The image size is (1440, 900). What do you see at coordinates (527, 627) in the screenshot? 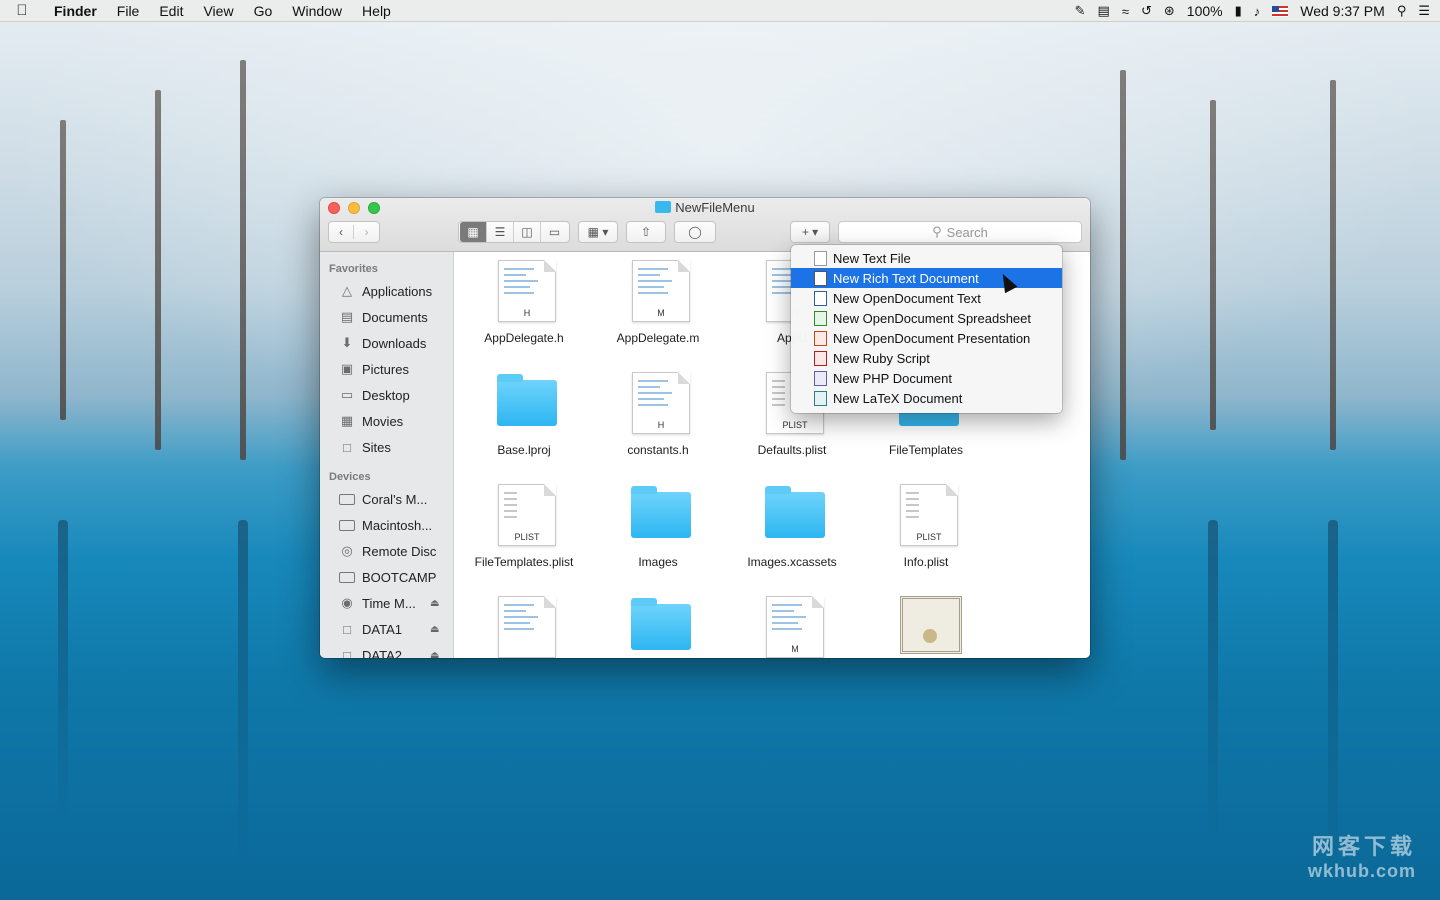
I see `source-file-icon` at bounding box center [527, 627].